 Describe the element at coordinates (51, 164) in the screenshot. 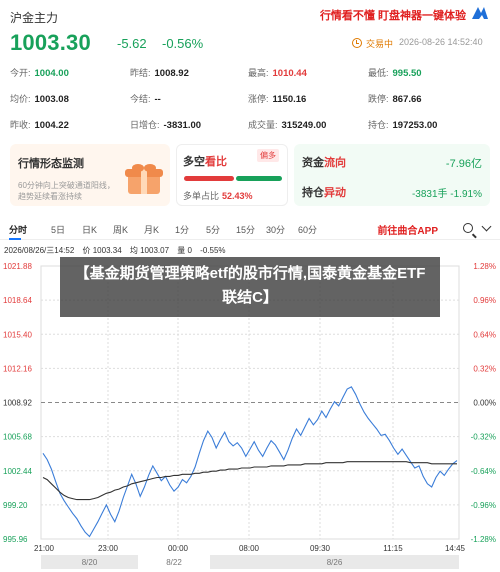

I see `pattern-title: 行情形态监测` at that location.